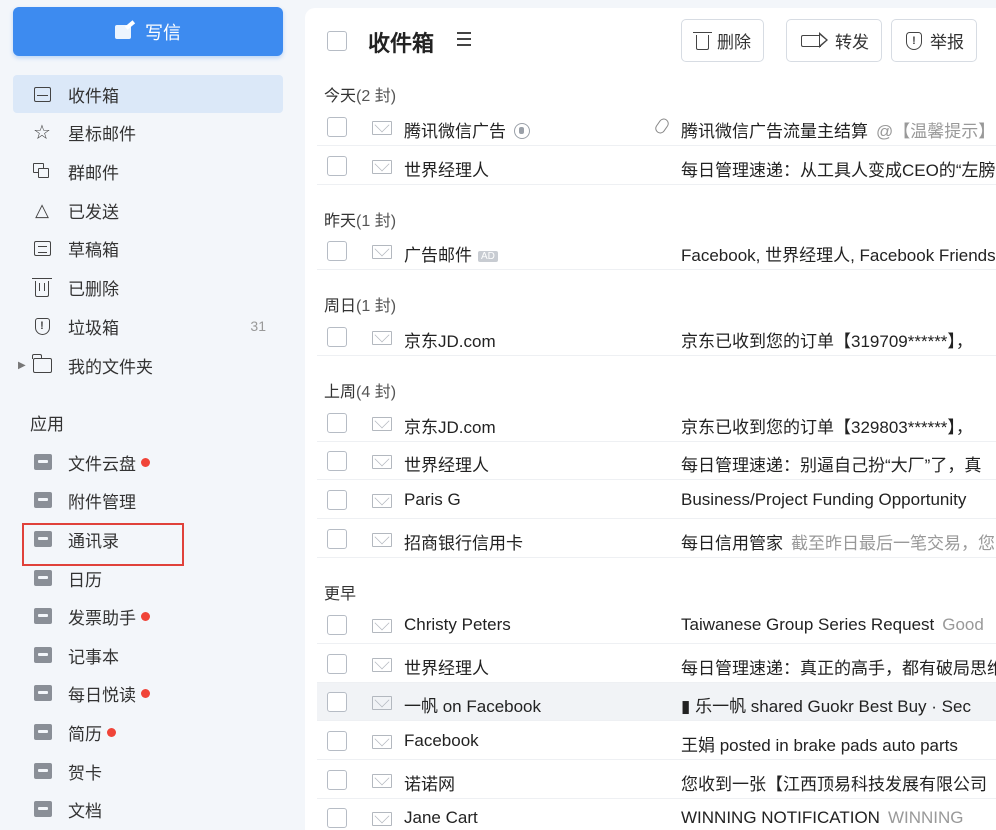 This screenshot has width=996, height=830. What do you see at coordinates (148, 326) in the screenshot?
I see `sidebar-item-spam: ! 垃圾箱 31` at bounding box center [148, 326].